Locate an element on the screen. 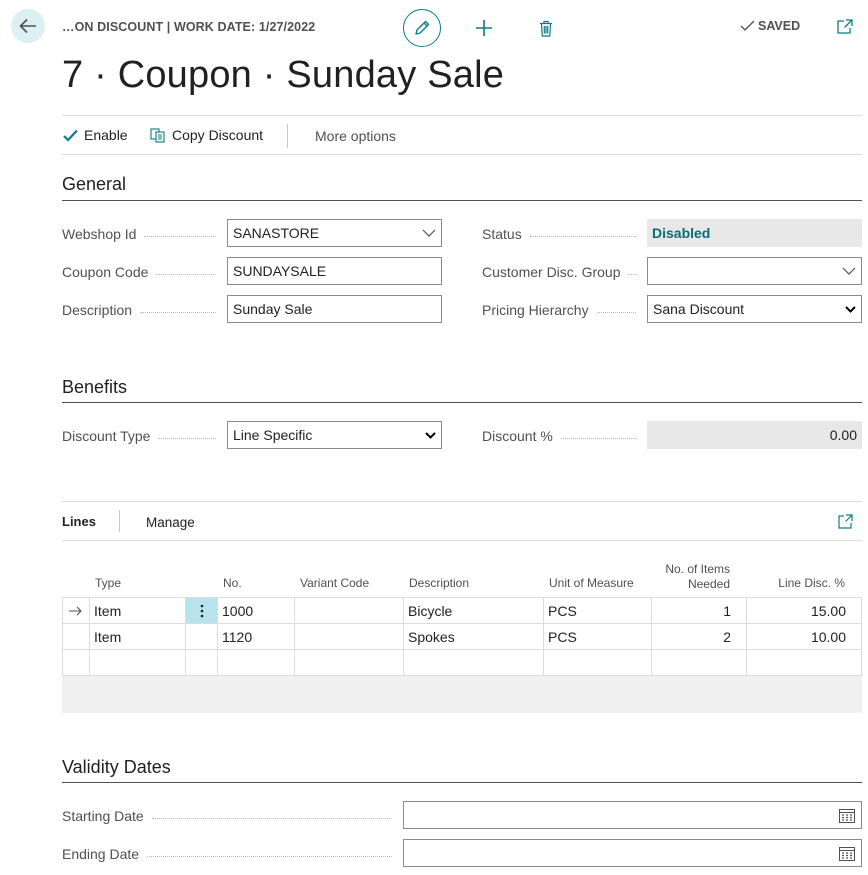 The image size is (868, 875). discount-pct-field: 0.00 is located at coordinates (754, 435).